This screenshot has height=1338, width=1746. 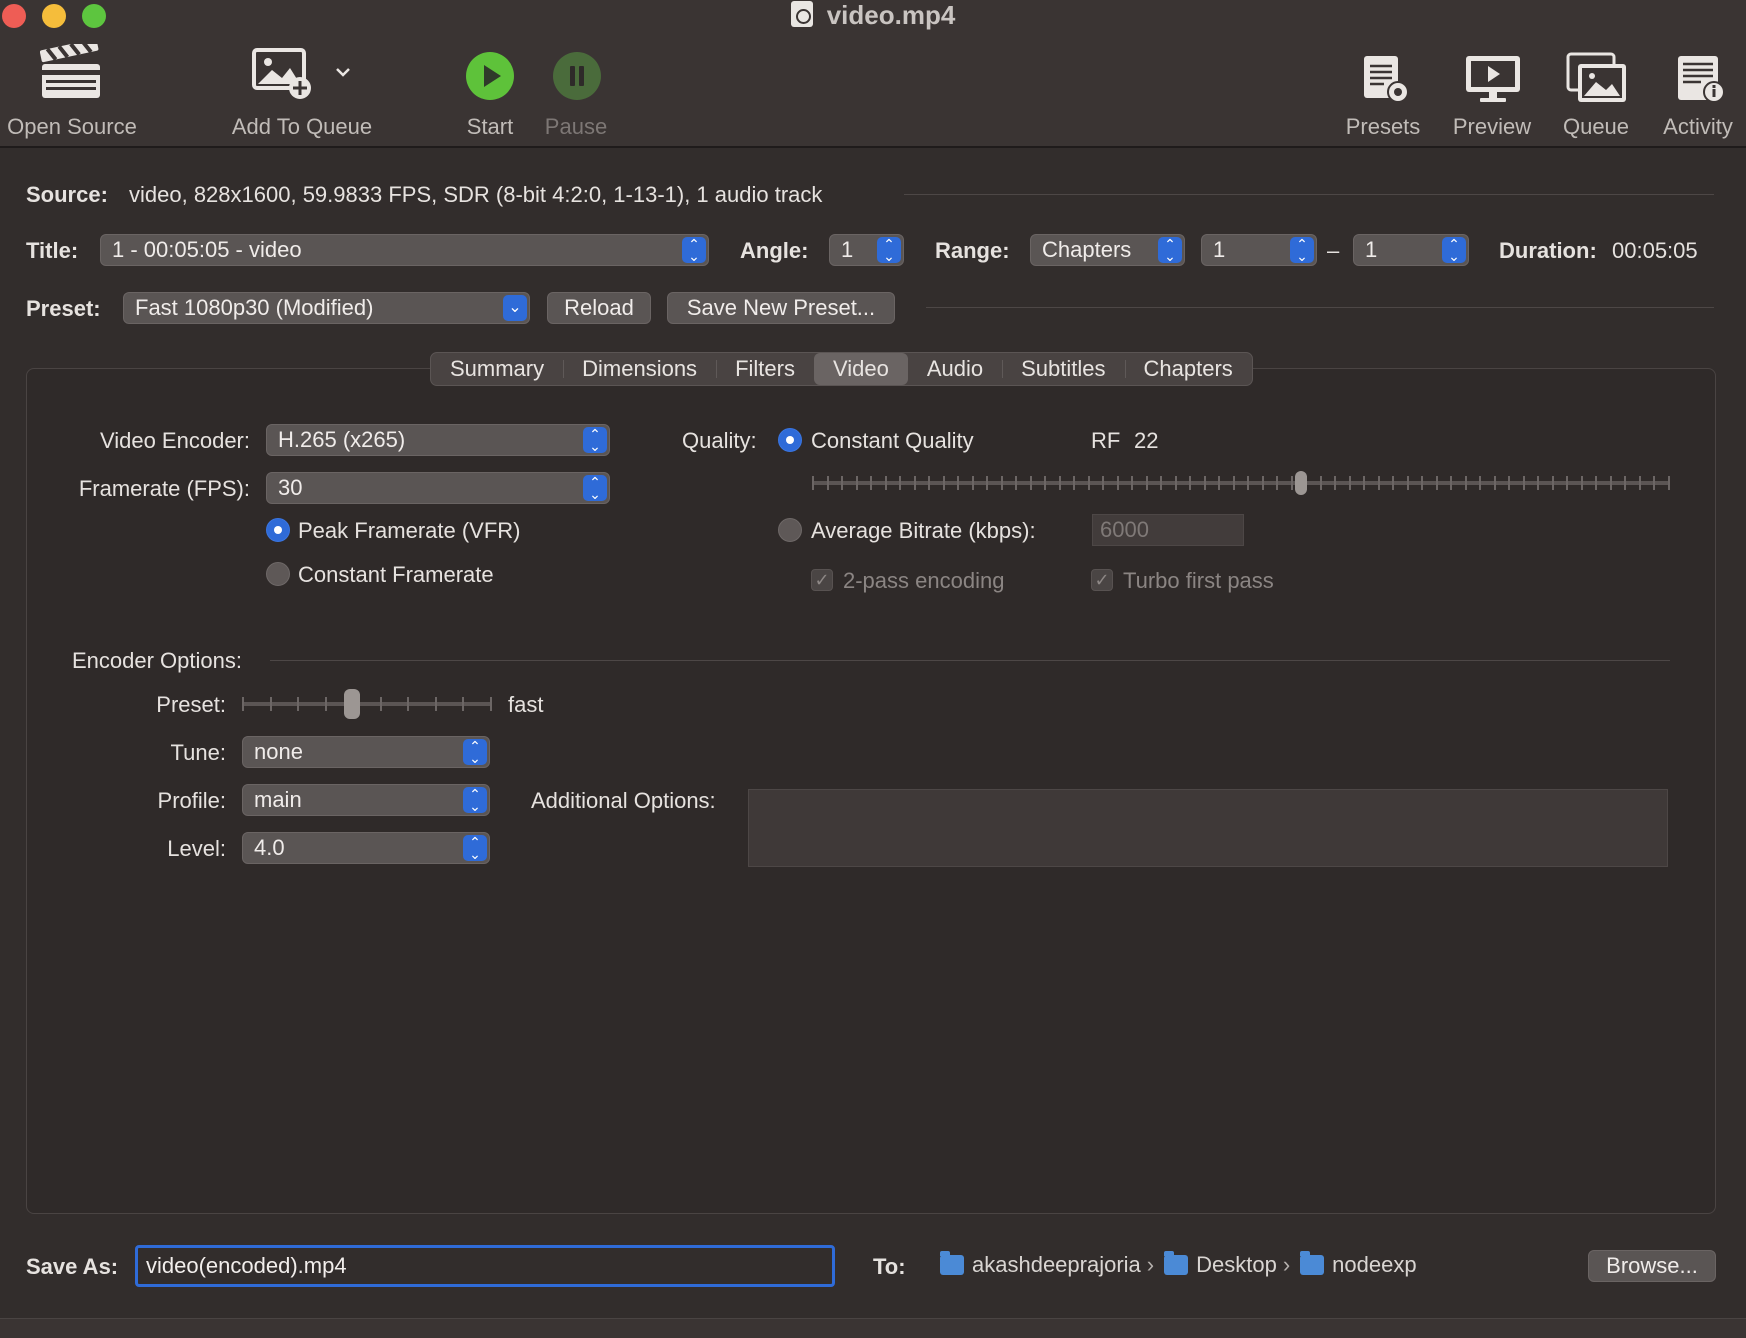 What do you see at coordinates (1063, 369) in the screenshot?
I see `tab-subtitles: Subtitles` at bounding box center [1063, 369].